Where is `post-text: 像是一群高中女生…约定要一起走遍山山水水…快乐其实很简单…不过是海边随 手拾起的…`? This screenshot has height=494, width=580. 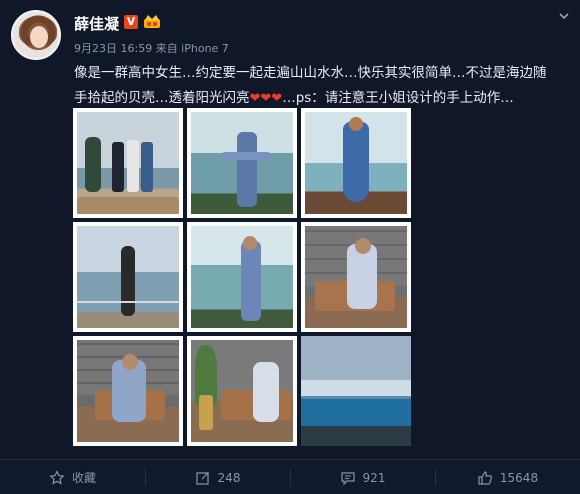
post-text: 像是一群高中女生…约定要一起走遍山山水水…快乐其实很简单…不过是海边随 手拾起的… is located at coordinates (320, 86).